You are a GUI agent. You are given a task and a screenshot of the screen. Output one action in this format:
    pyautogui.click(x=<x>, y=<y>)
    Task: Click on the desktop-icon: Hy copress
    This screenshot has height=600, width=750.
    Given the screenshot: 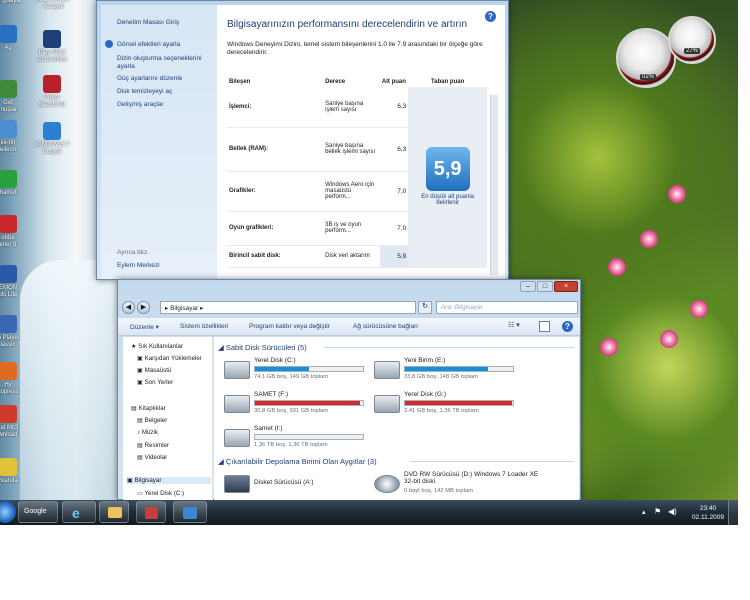 What is the action you would take?
    pyautogui.click(x=19, y=379)
    